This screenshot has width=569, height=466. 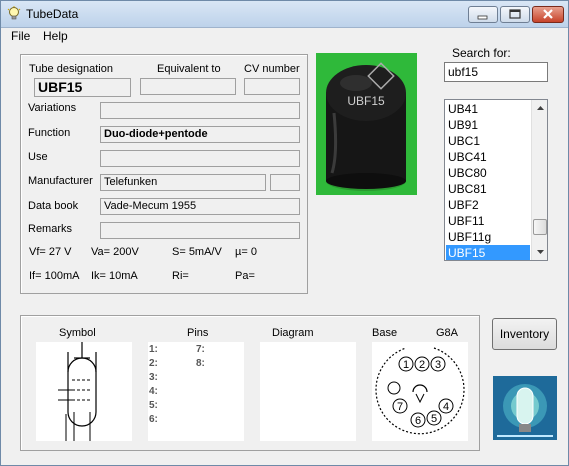 I want to click on svg-text: 2, so click(x=422, y=365).